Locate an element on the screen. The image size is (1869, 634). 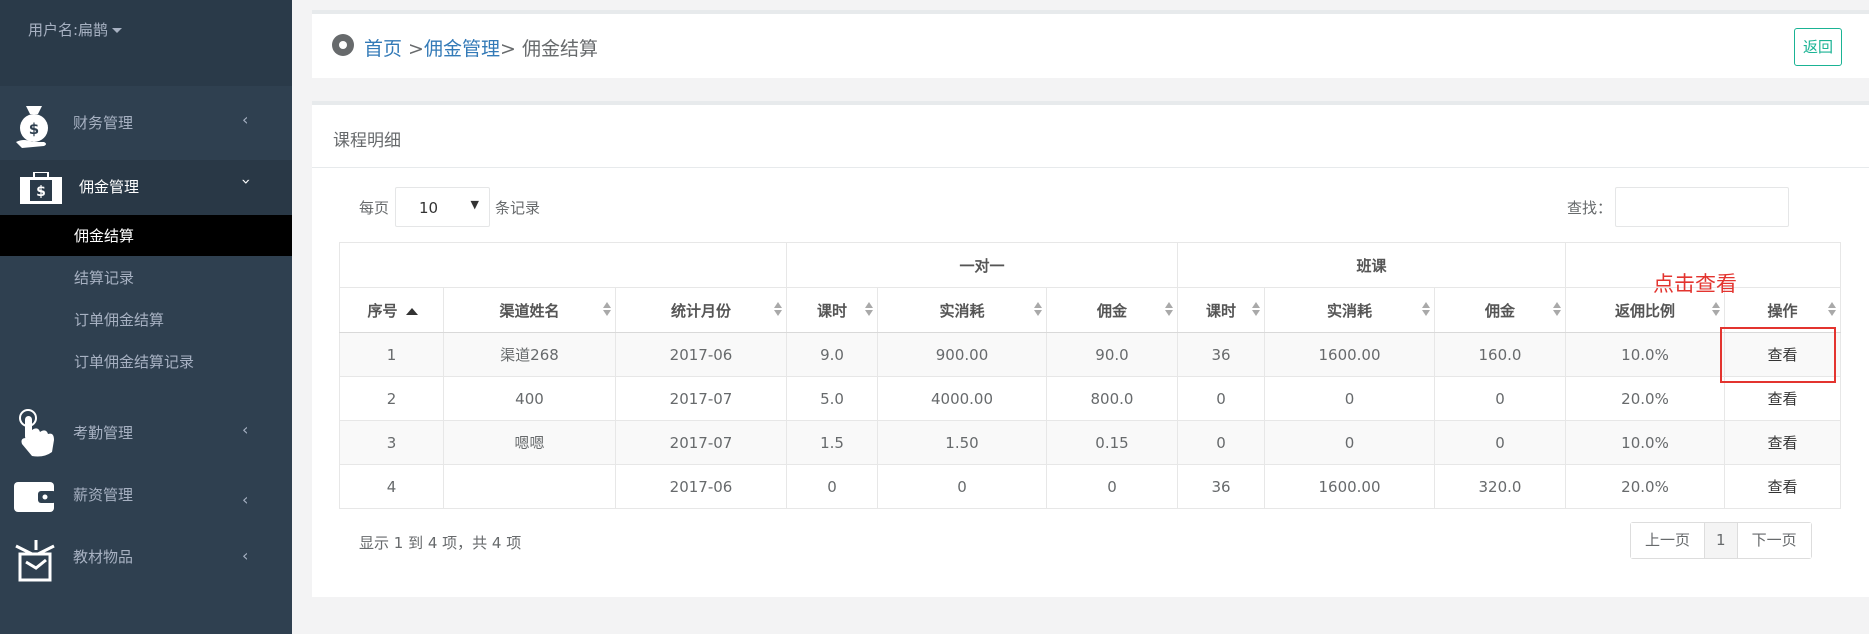
table-cell: 3 is located at coordinates (391, 442).